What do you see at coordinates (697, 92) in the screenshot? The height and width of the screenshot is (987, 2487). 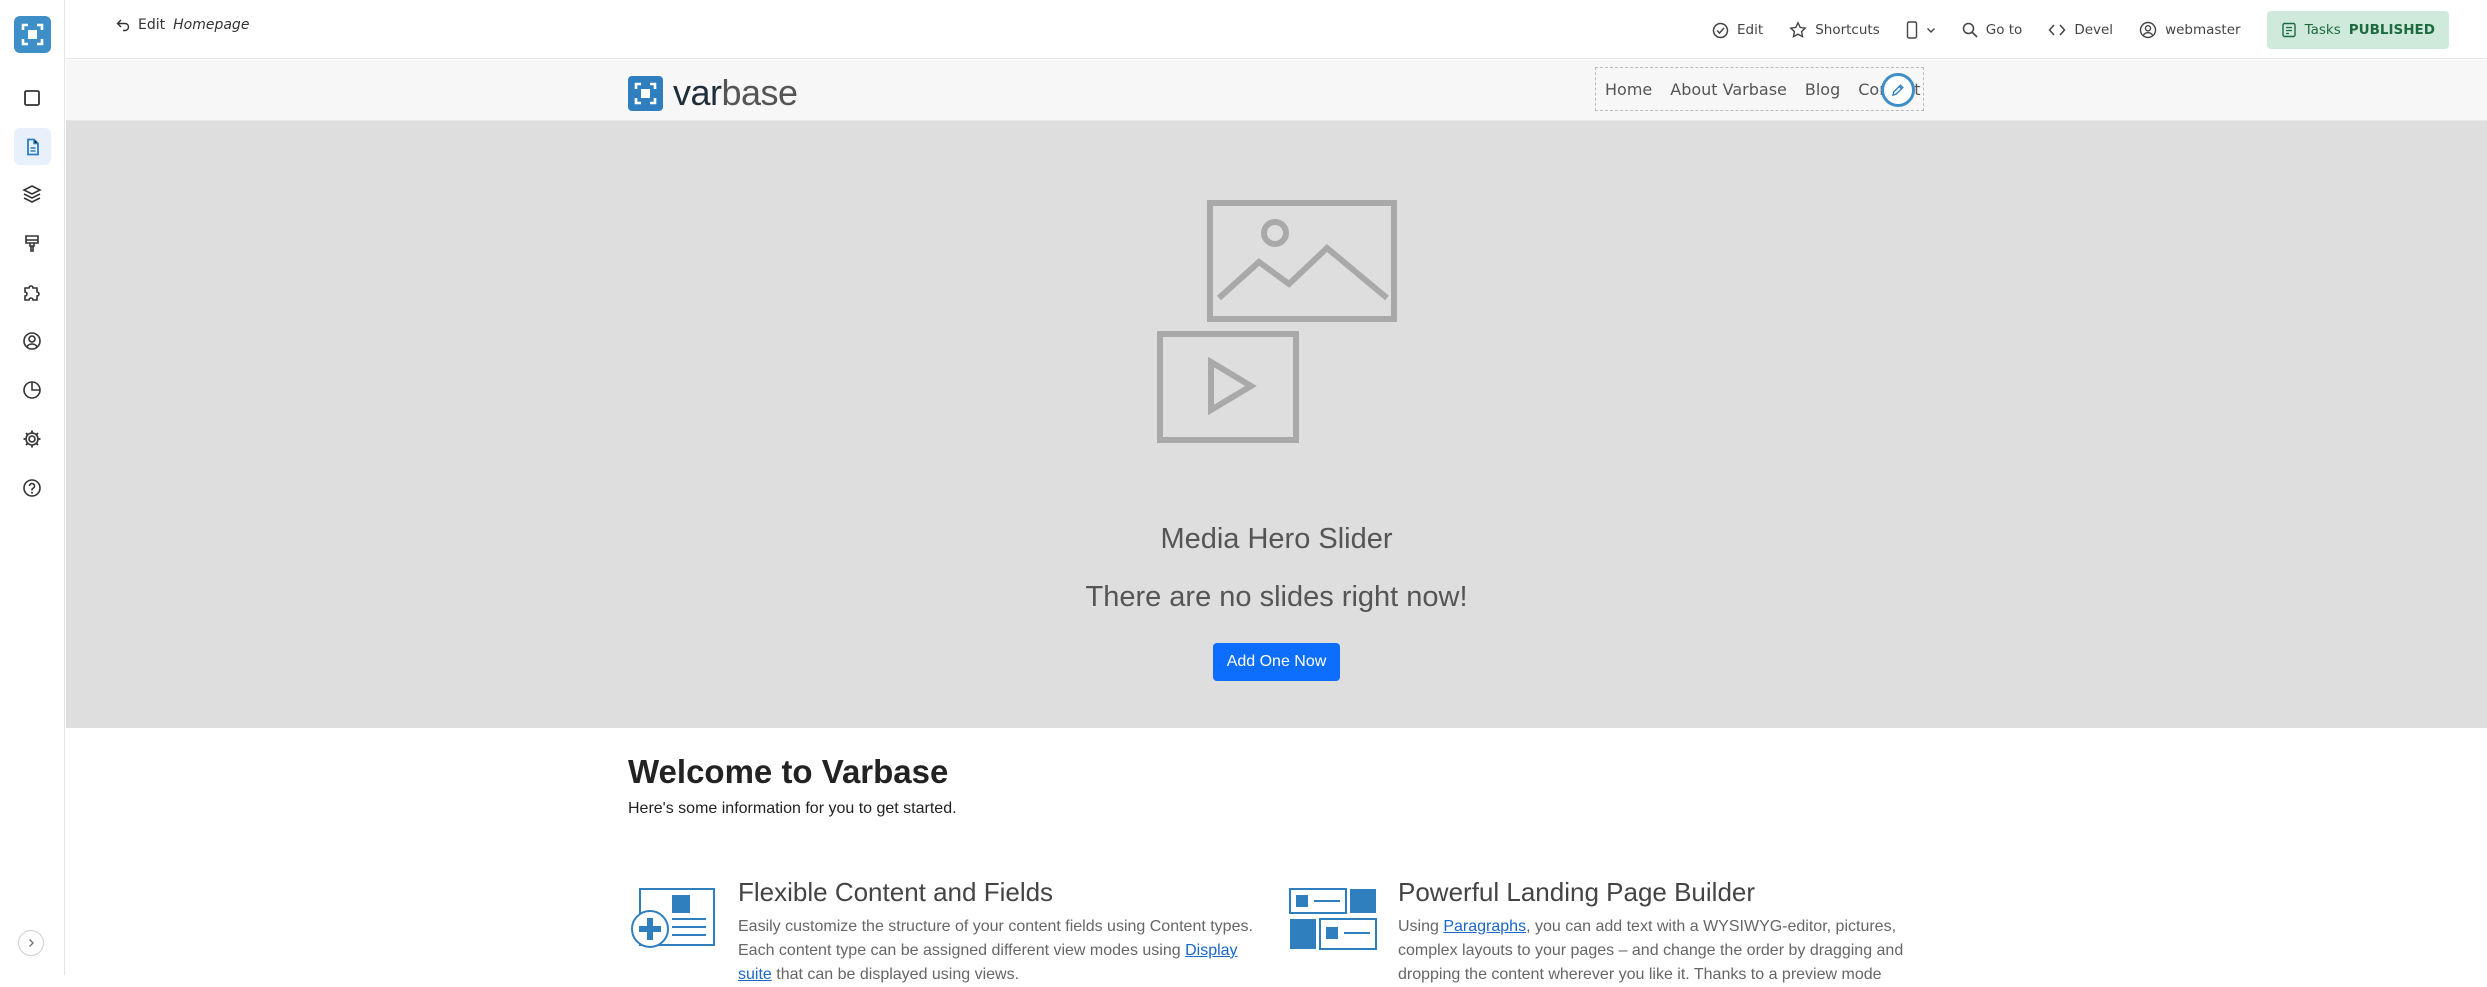 I see `brand-var: var` at bounding box center [697, 92].